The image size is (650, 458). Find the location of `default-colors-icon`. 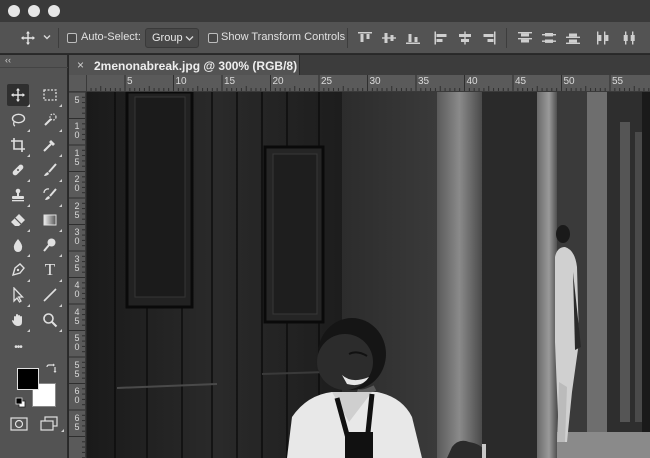

default-colors-icon is located at coordinates (21, 403).